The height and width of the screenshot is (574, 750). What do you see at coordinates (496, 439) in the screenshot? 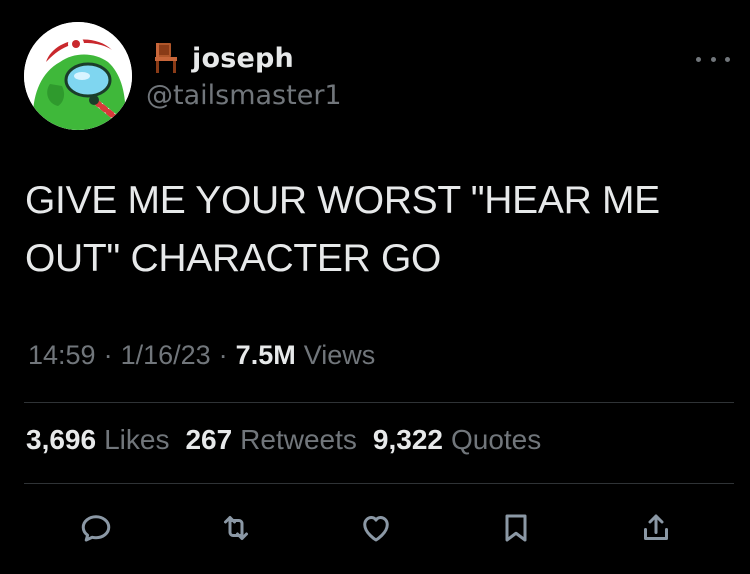
I see `quotes-label: Quotes` at bounding box center [496, 439].